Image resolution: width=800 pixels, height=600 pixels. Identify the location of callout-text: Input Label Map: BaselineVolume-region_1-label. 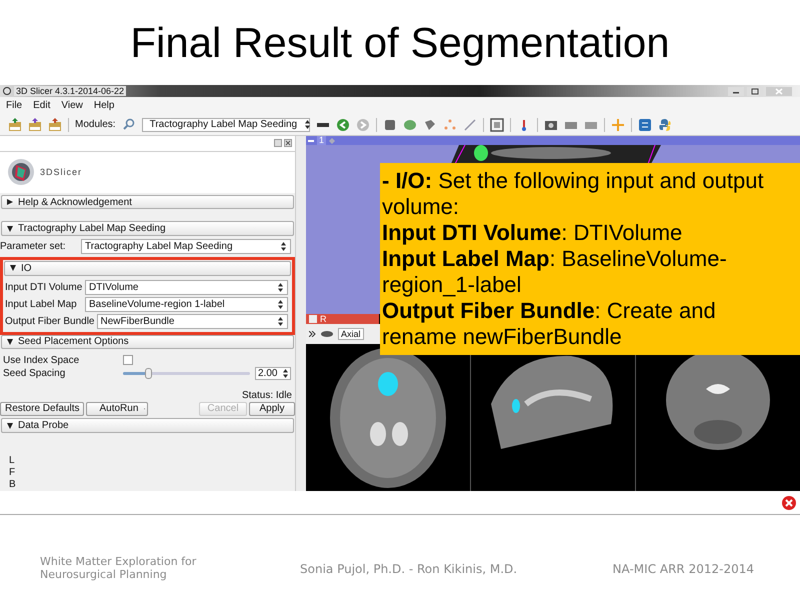
(555, 272).